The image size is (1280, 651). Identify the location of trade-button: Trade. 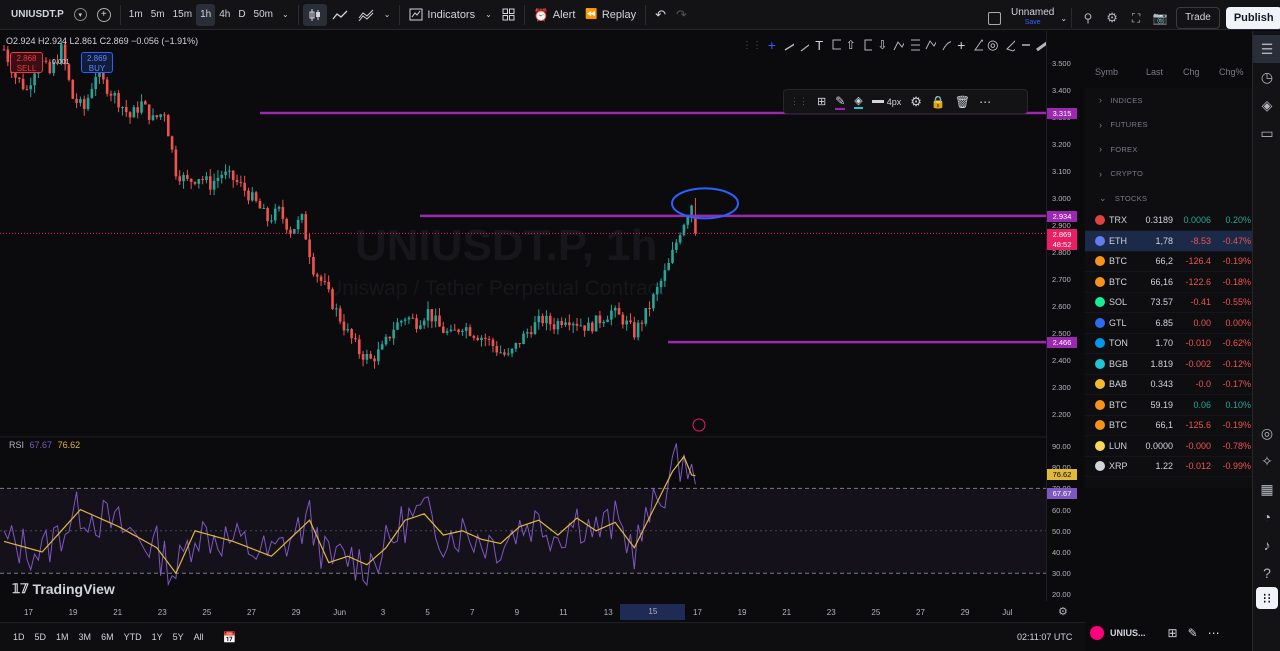
(1198, 18).